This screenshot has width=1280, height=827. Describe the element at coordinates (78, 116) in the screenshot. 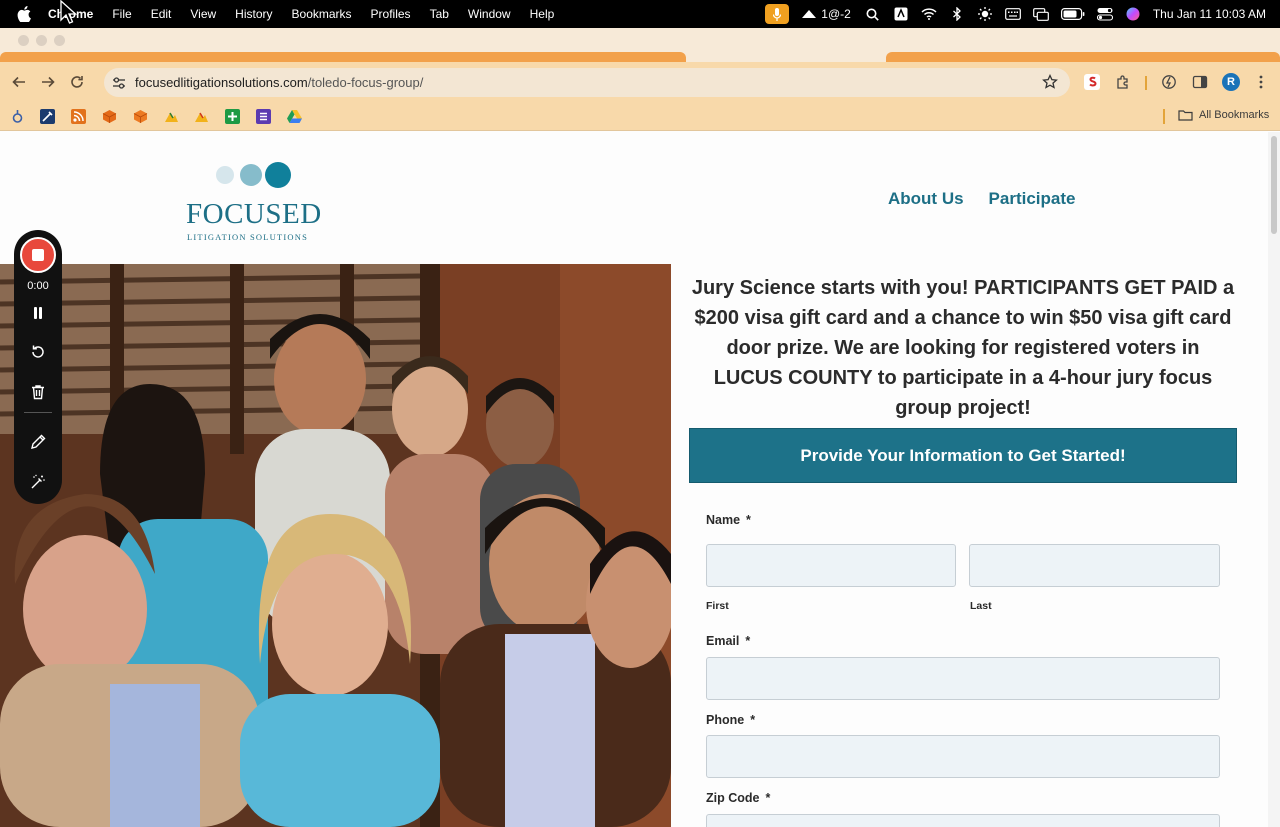

I see `bookmark-rss-icon` at that location.